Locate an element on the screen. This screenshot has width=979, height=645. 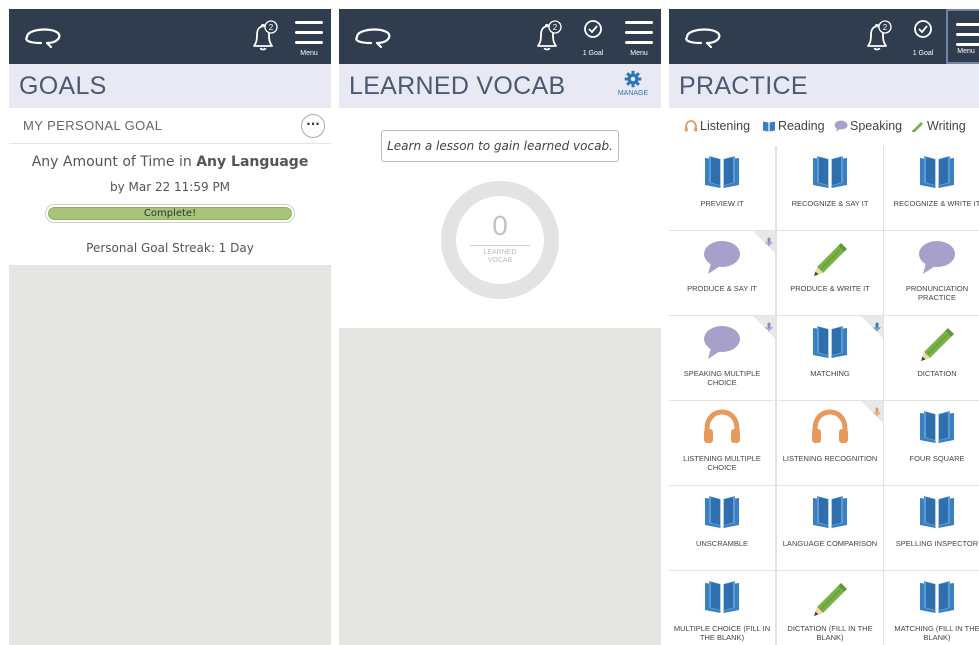
activity-tile: SPELLING INSPECTOR is located at coordinates (931, 528).